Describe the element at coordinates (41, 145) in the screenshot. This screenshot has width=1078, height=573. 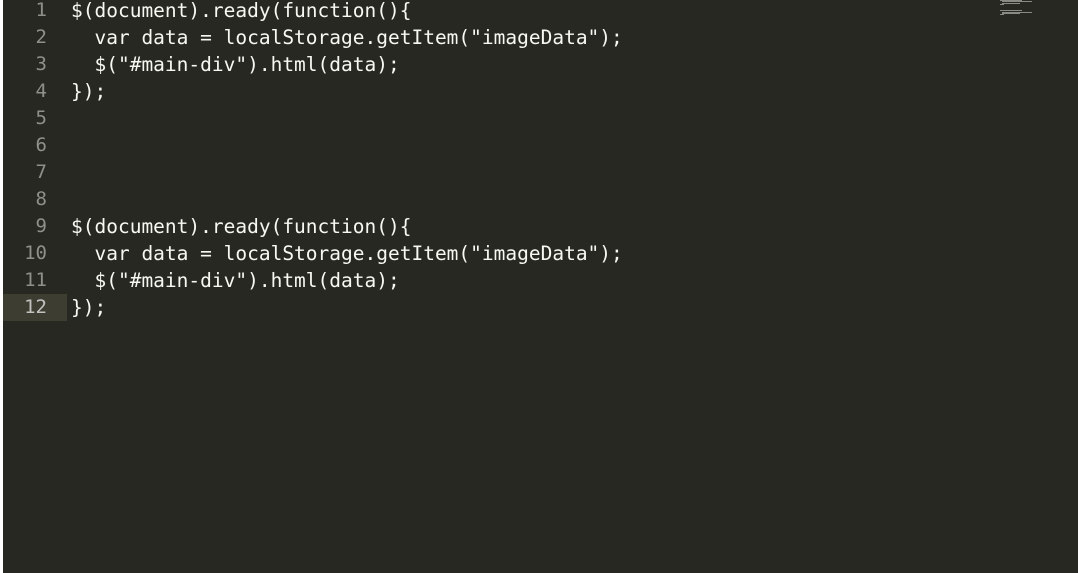
I see `line-number: 6` at that location.